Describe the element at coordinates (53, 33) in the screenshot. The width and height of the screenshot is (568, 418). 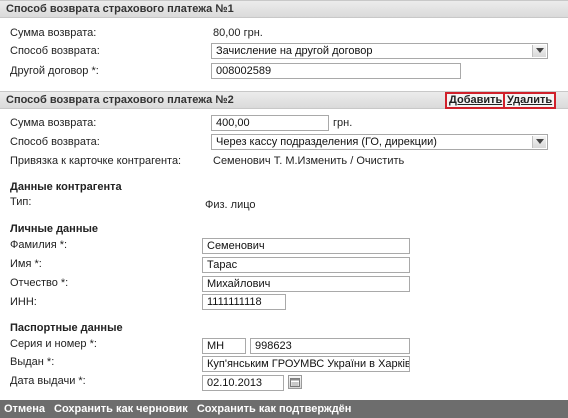
I see `section1-sum-label: Сумма возврата:` at that location.